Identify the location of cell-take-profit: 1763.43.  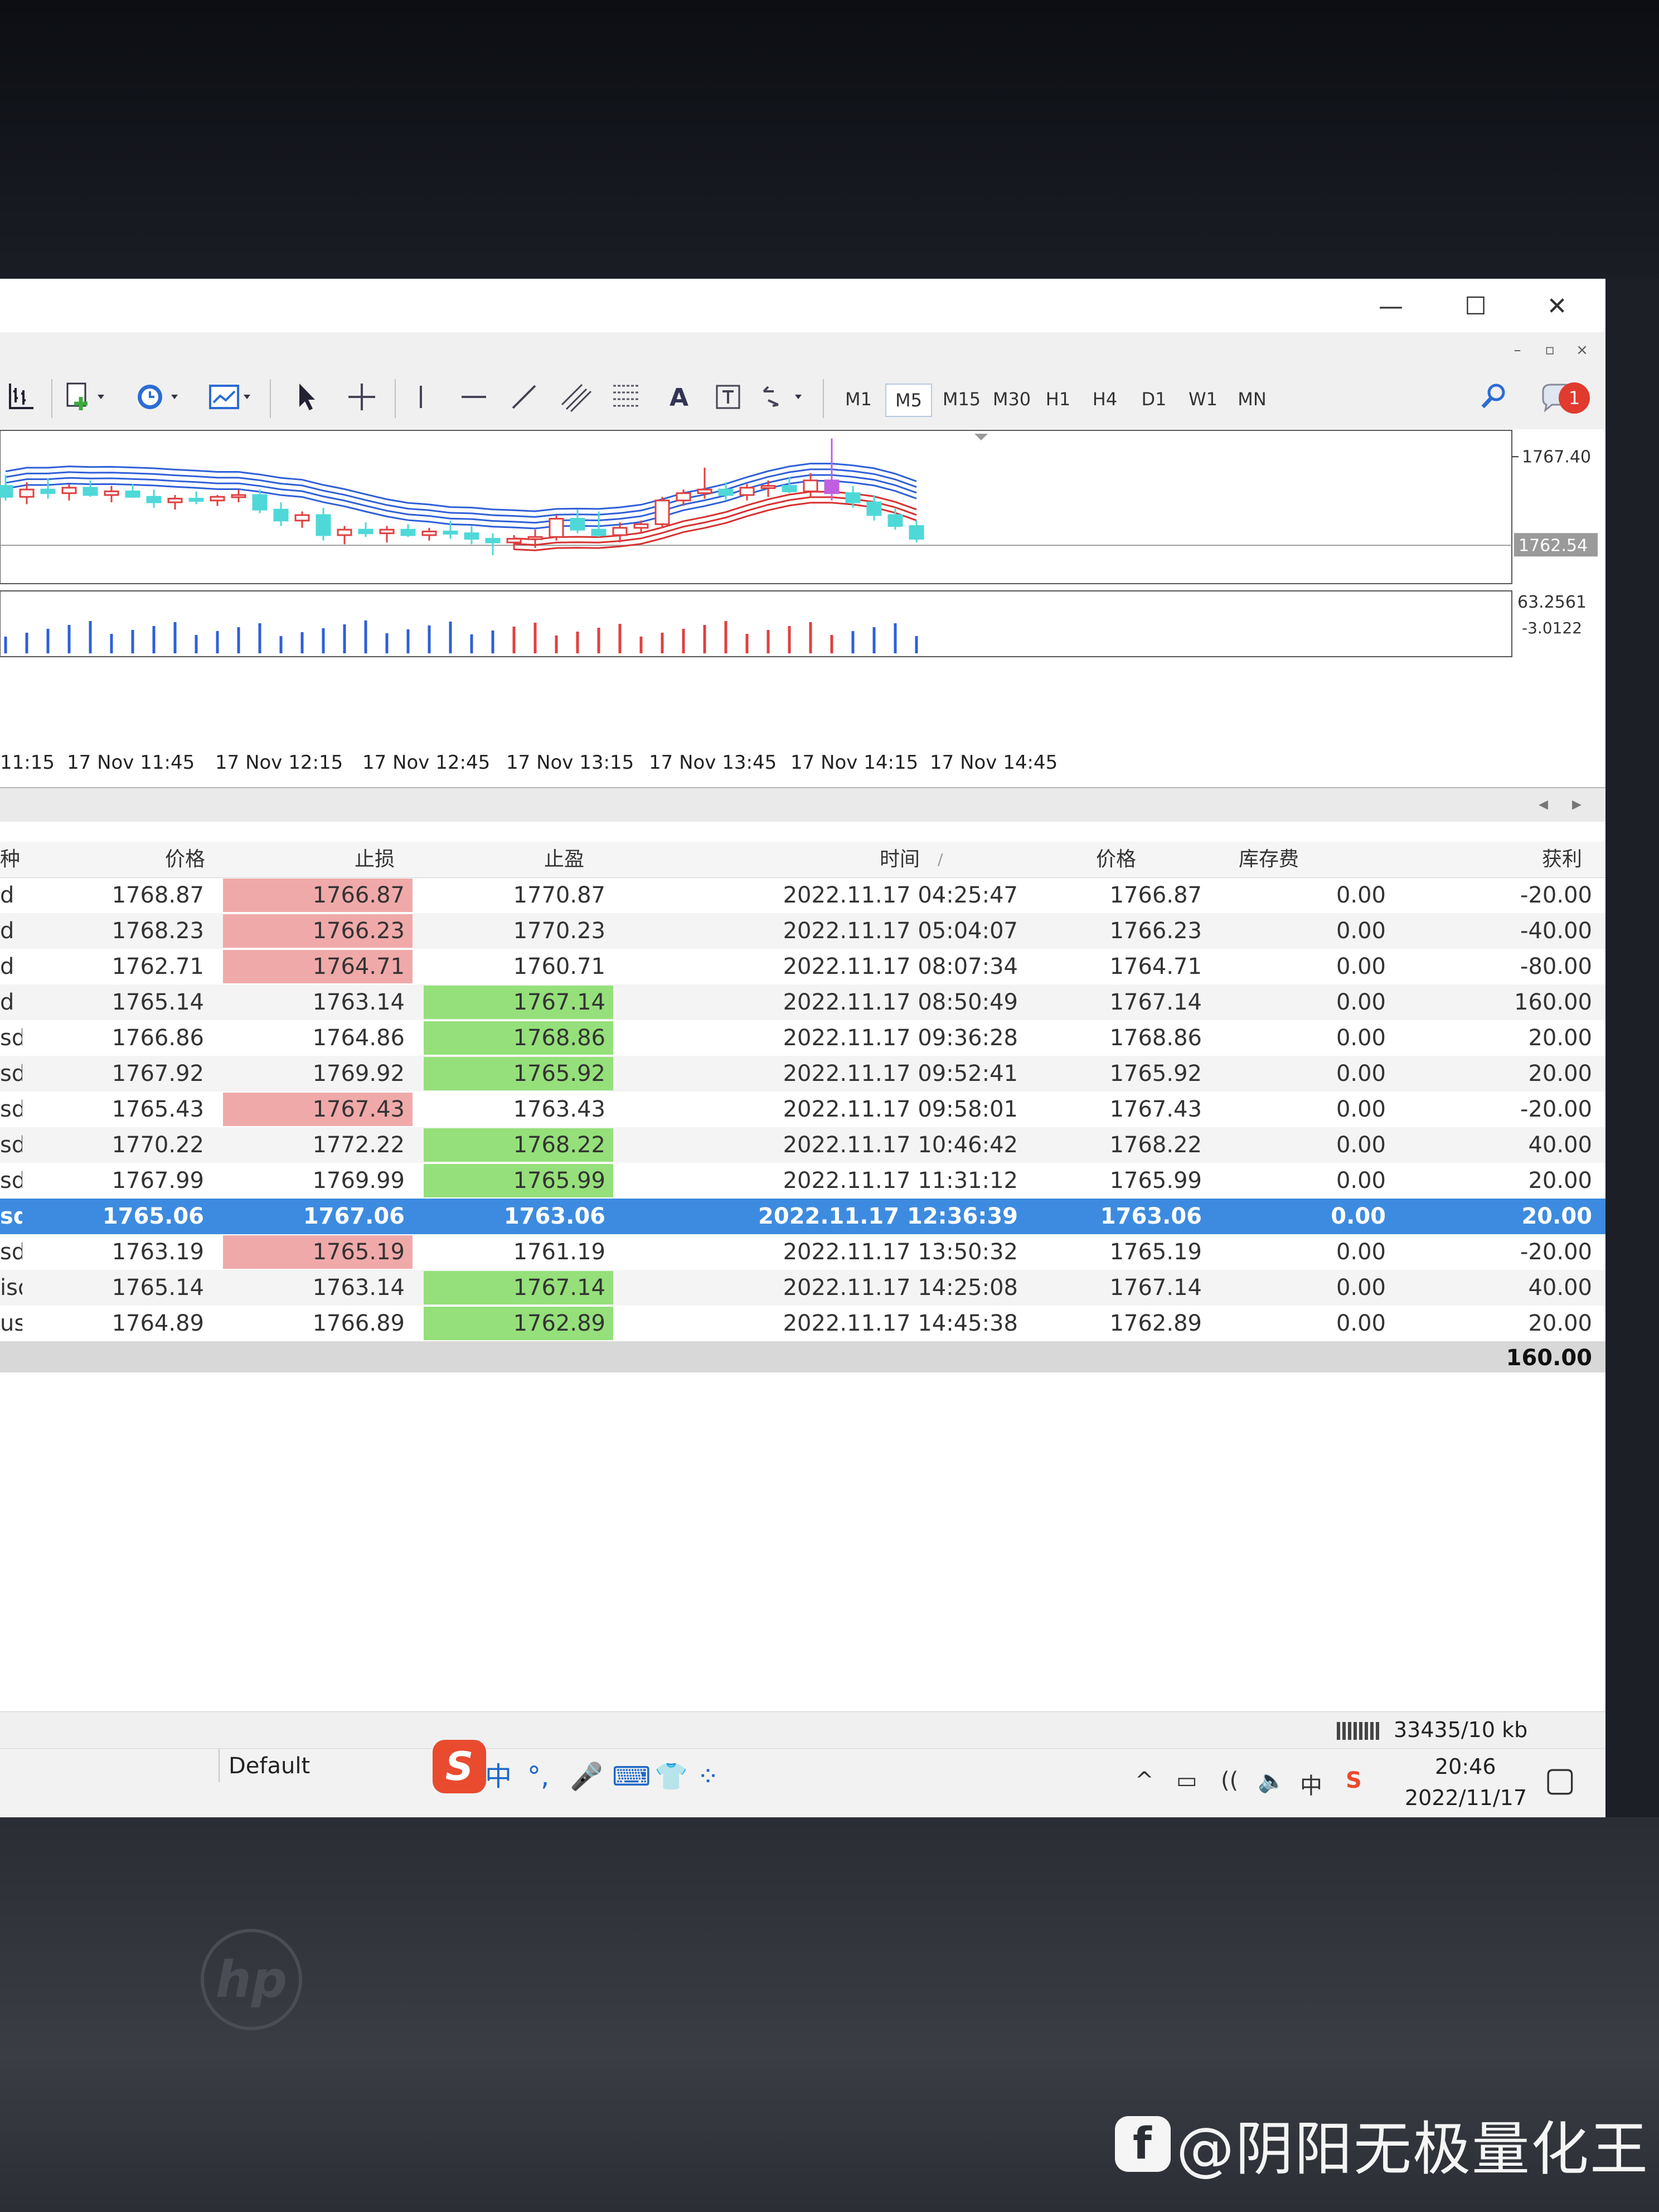
(559, 1109).